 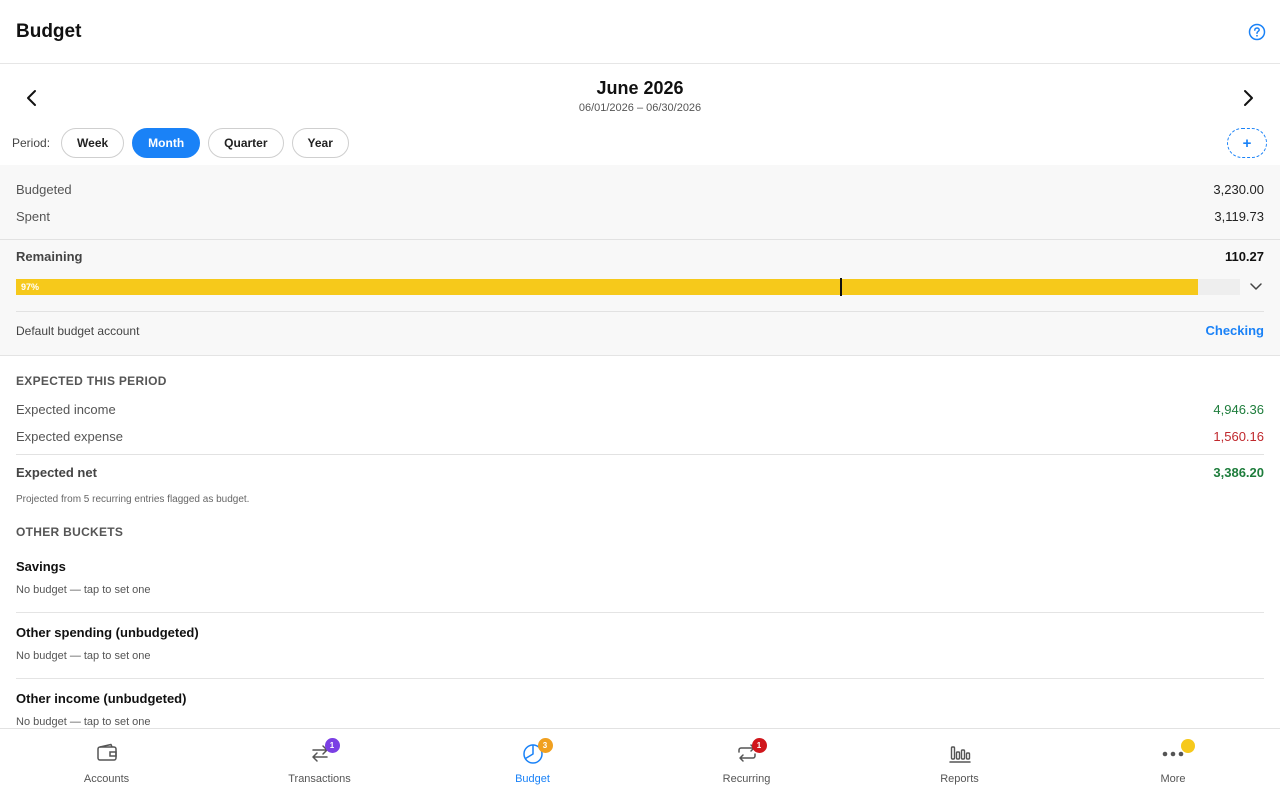 I want to click on expected-expense-label: Expected expense, so click(x=69, y=436).